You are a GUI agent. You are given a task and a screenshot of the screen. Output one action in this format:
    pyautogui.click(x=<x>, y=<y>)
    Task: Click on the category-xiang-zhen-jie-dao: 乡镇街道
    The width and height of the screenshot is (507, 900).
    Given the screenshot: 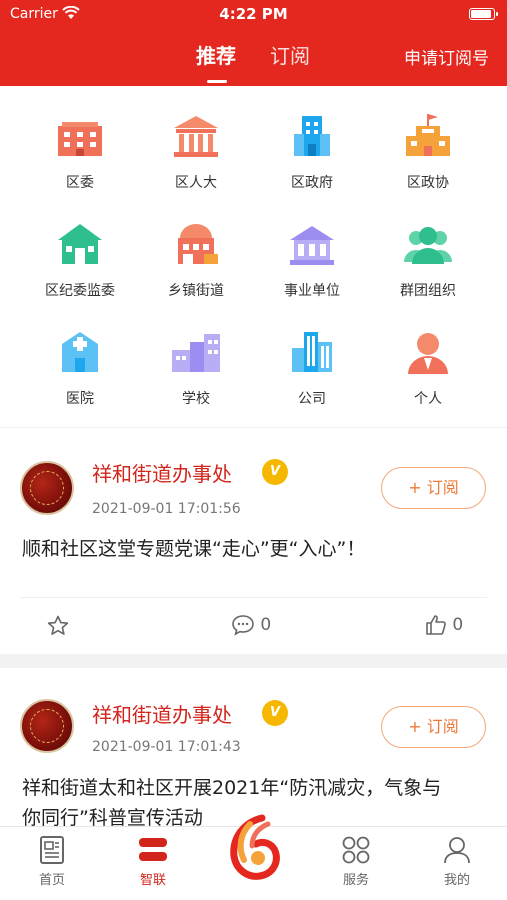 What is the action you would take?
    pyautogui.click(x=196, y=259)
    